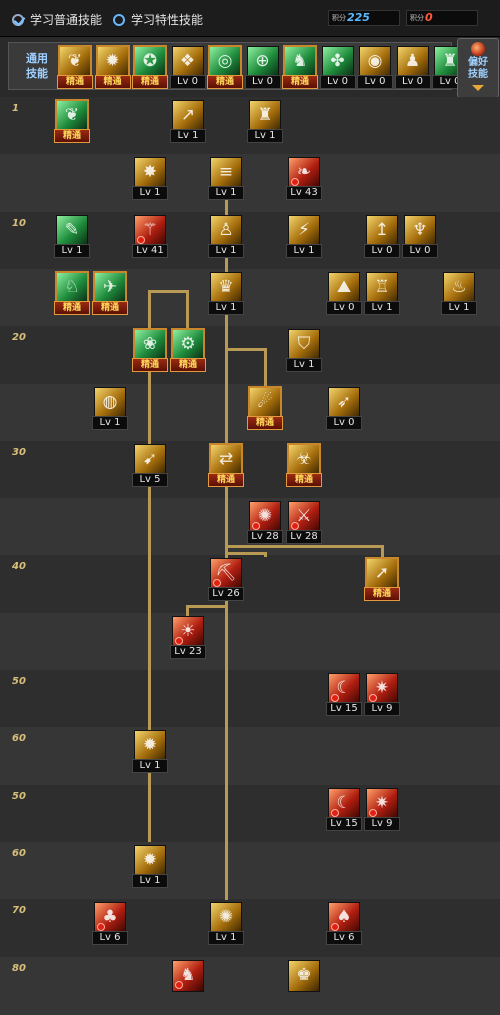  Describe the element at coordinates (72, 236) in the screenshot. I see `tree-skill-slot: ✎ Lv 1` at that location.